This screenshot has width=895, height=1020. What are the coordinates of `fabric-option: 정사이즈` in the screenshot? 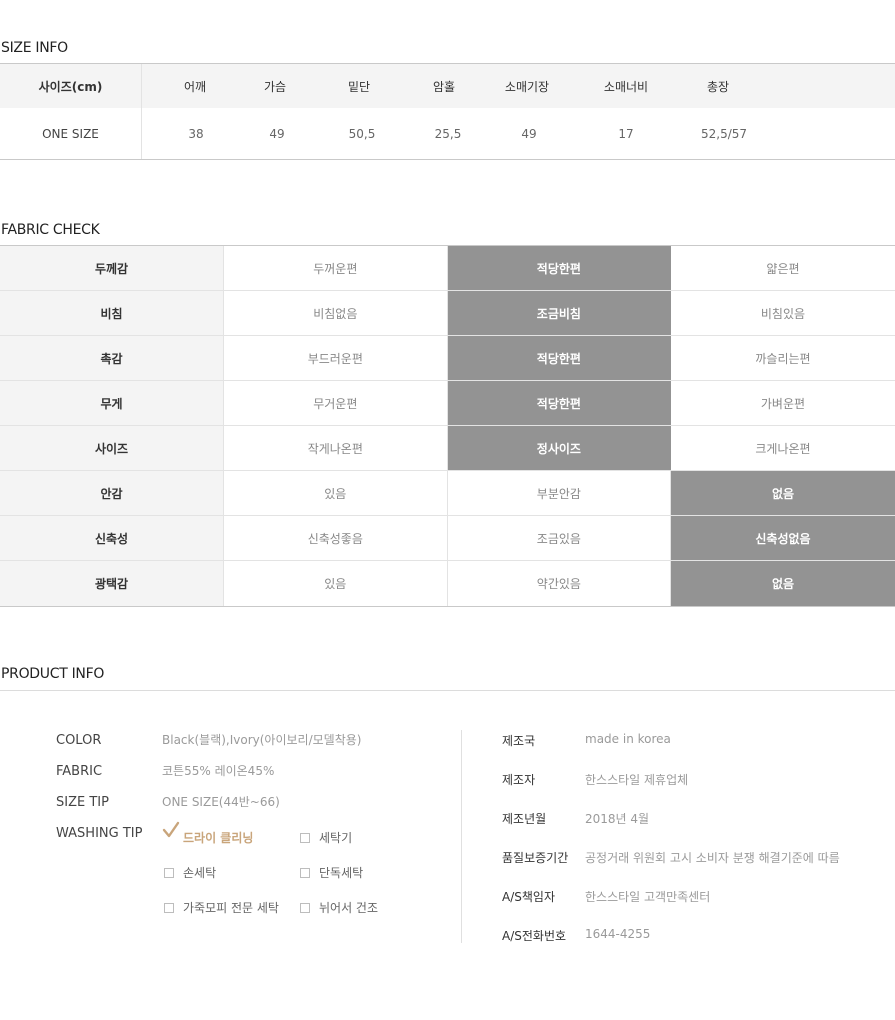 It's located at (559, 448).